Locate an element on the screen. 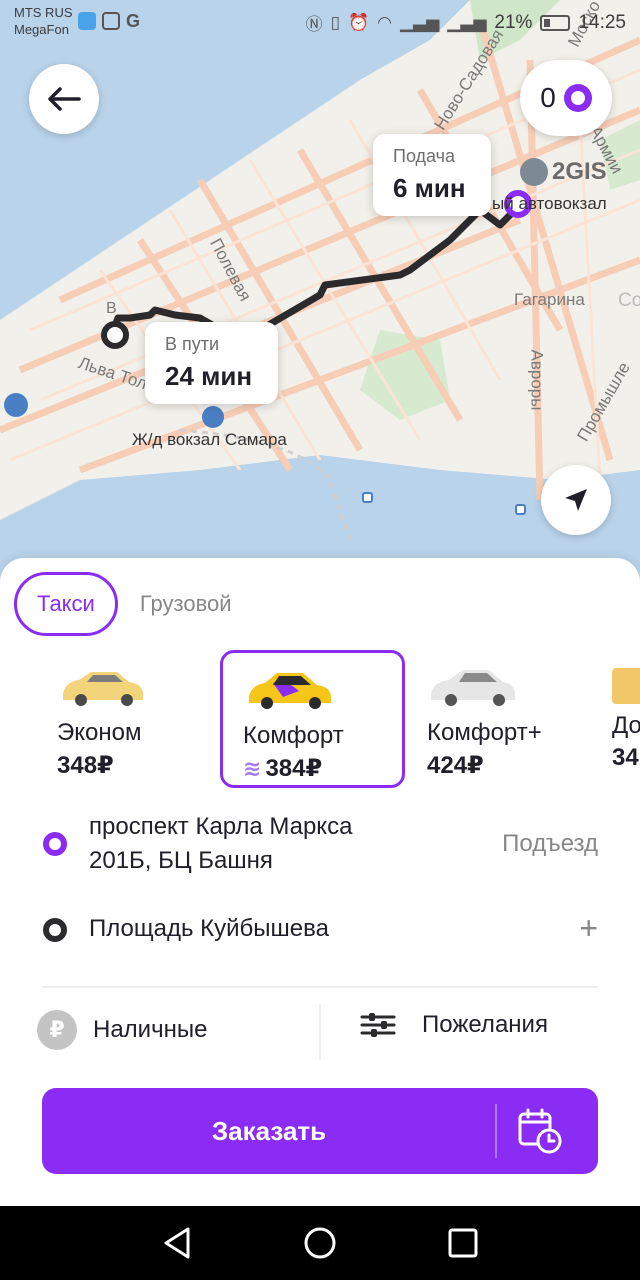 The width and height of the screenshot is (640, 1280). back-button is located at coordinates (64, 99).